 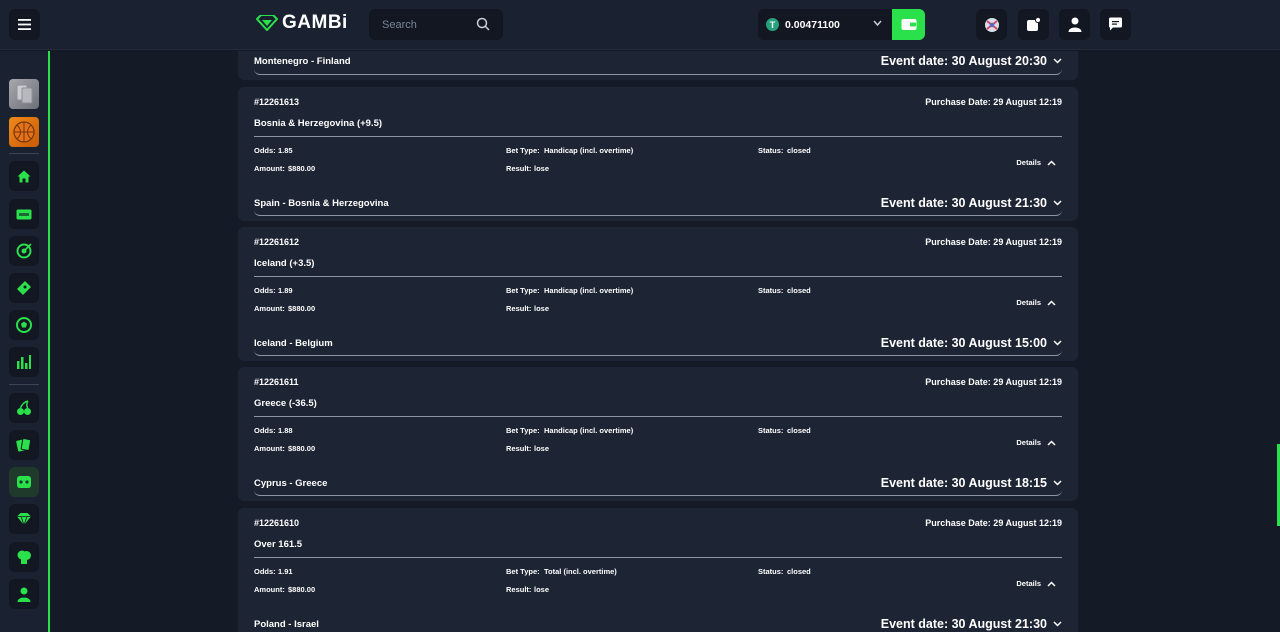 I want to click on language-button, so click(x=991, y=24).